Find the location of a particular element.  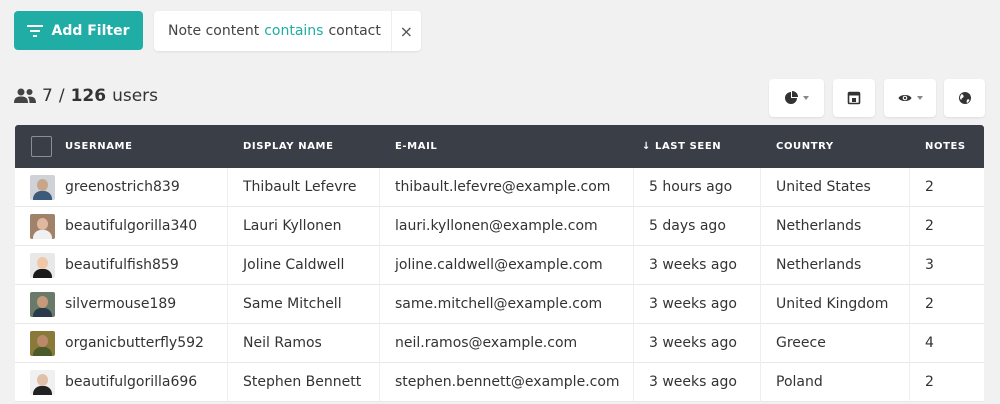

cell-username: silvermouse189 is located at coordinates (121, 304).